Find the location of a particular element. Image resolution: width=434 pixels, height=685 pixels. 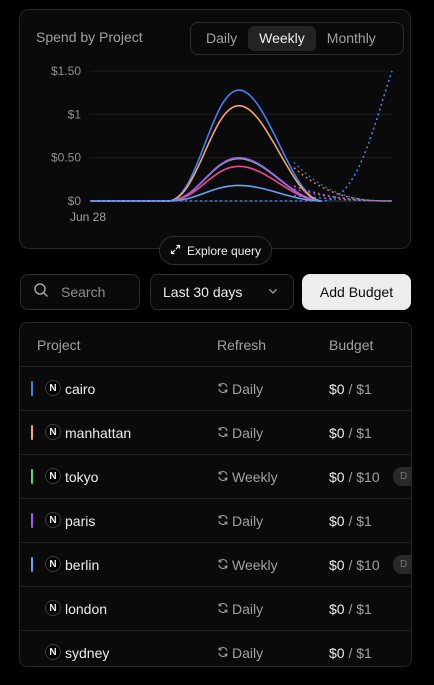

expand-icon is located at coordinates (175, 251).